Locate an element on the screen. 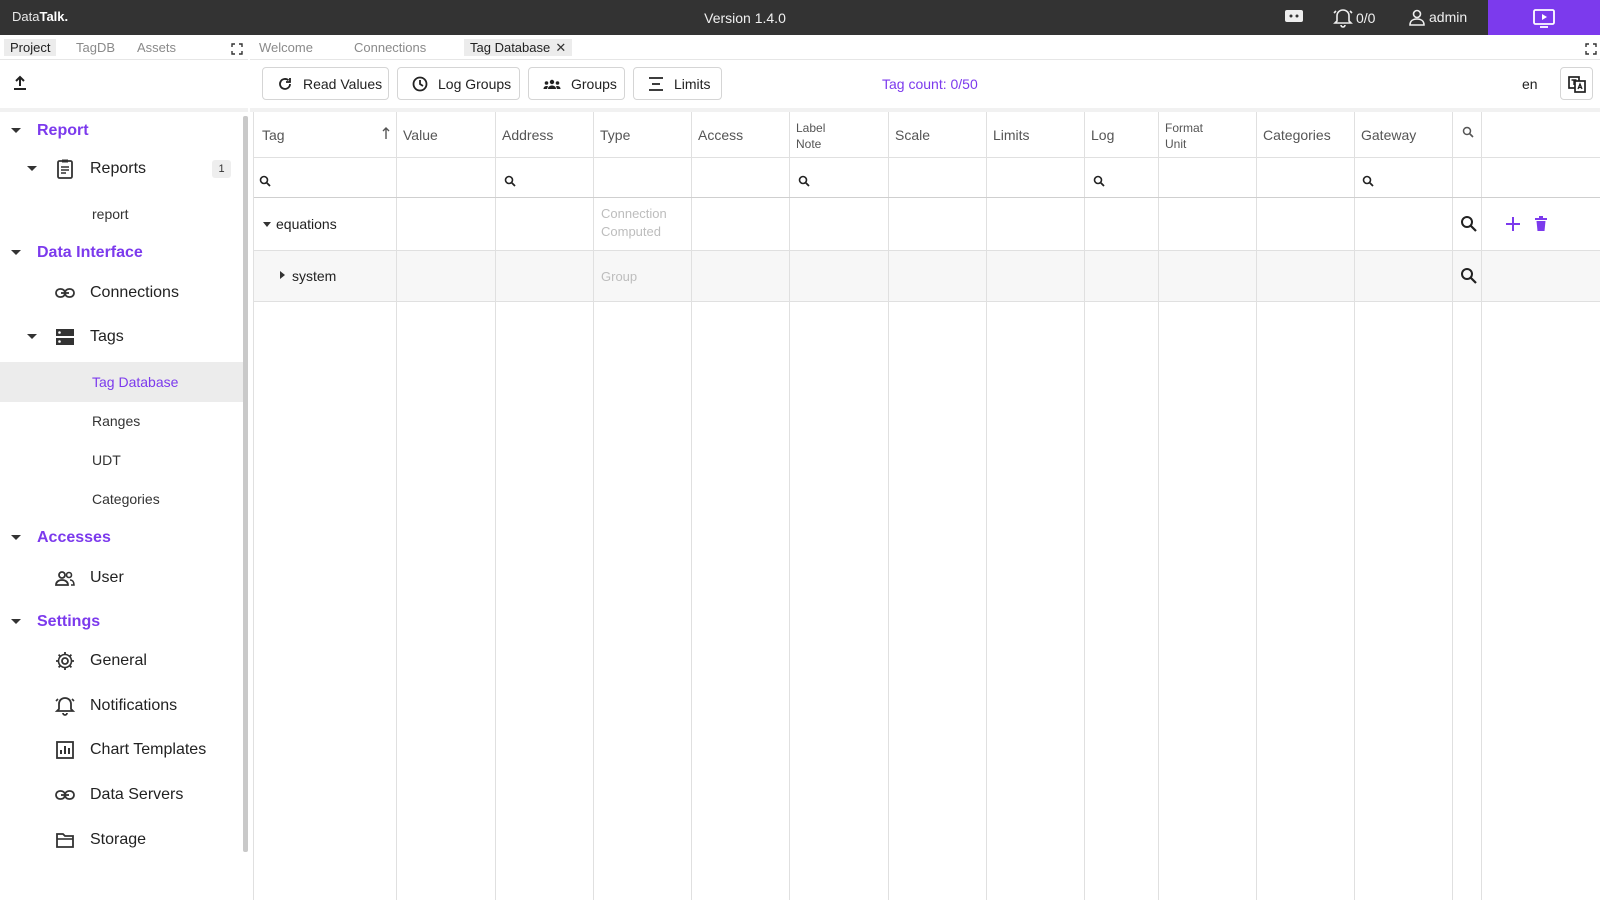 The height and width of the screenshot is (900, 1600). tab-connections: Connections is located at coordinates (390, 47).